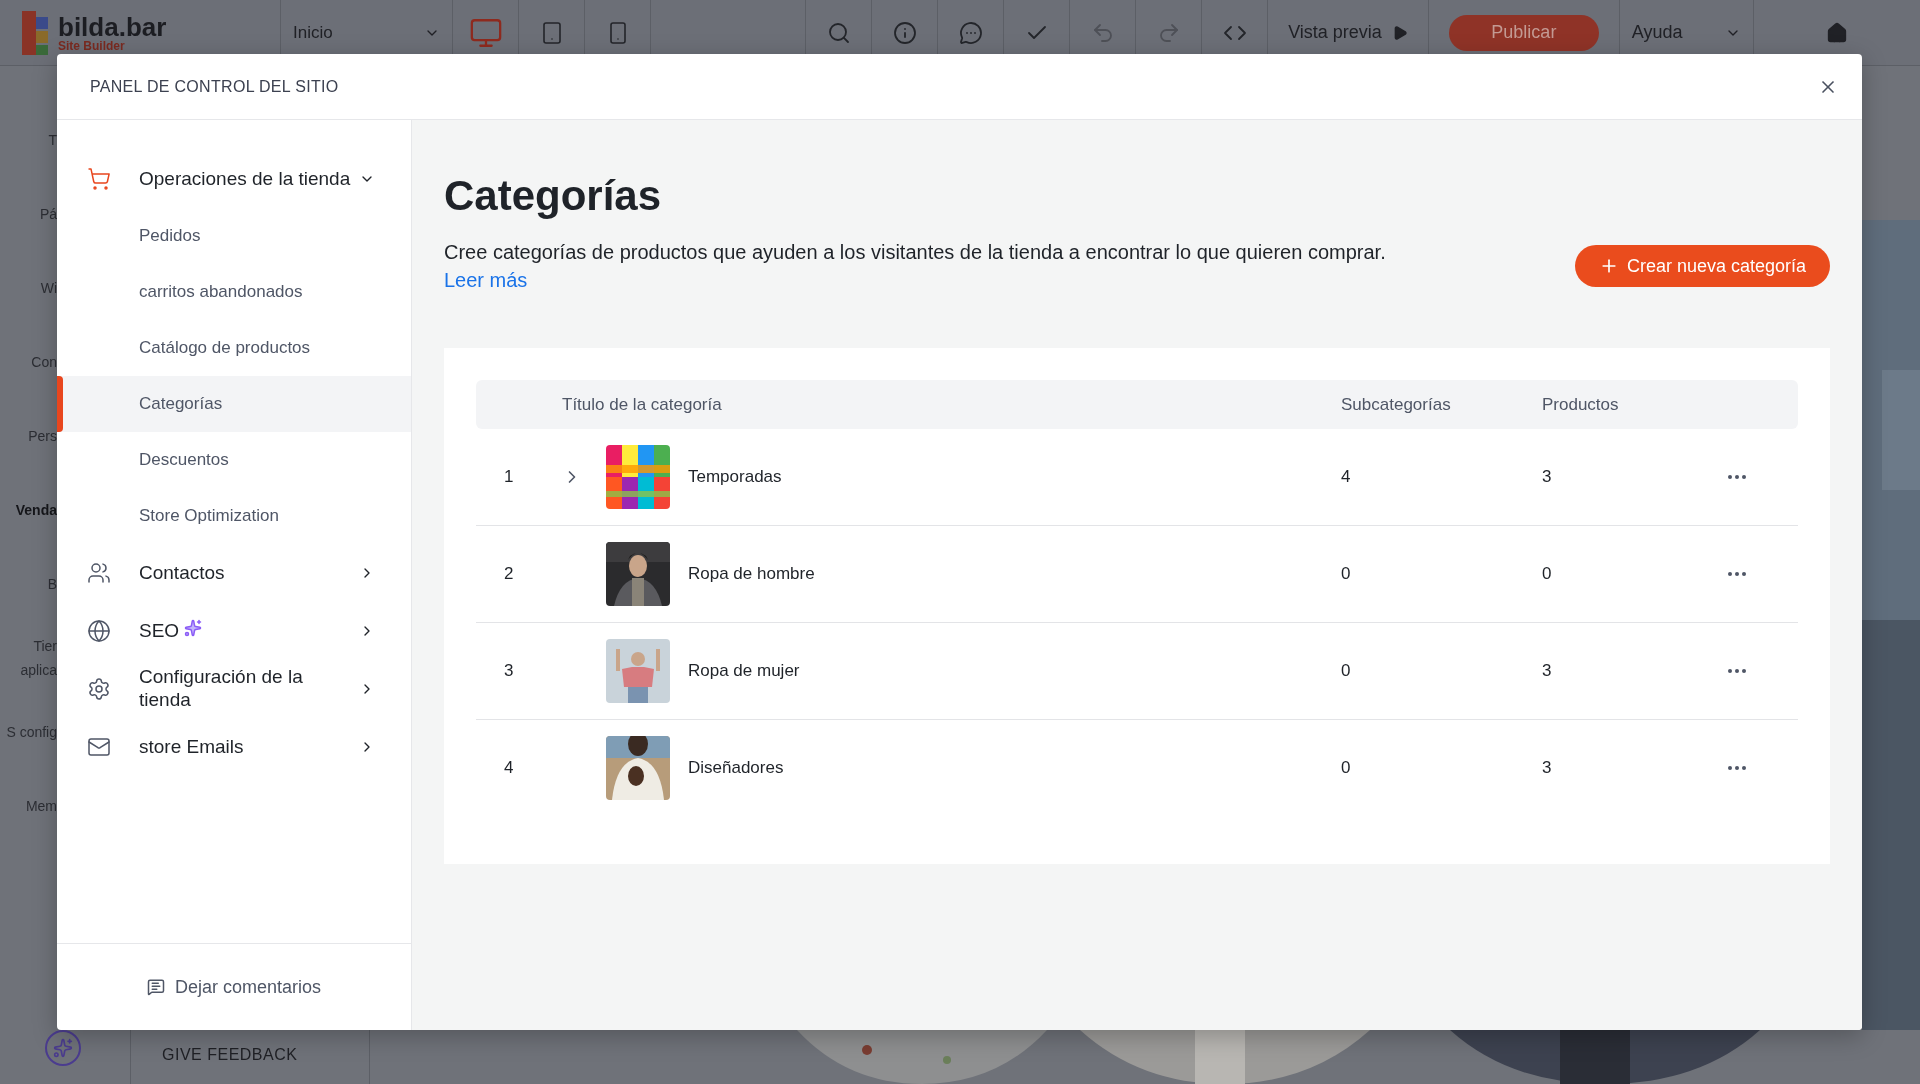 The width and height of the screenshot is (1920, 1084). I want to click on nav-group: Configuración de la tienda, so click(234, 689).